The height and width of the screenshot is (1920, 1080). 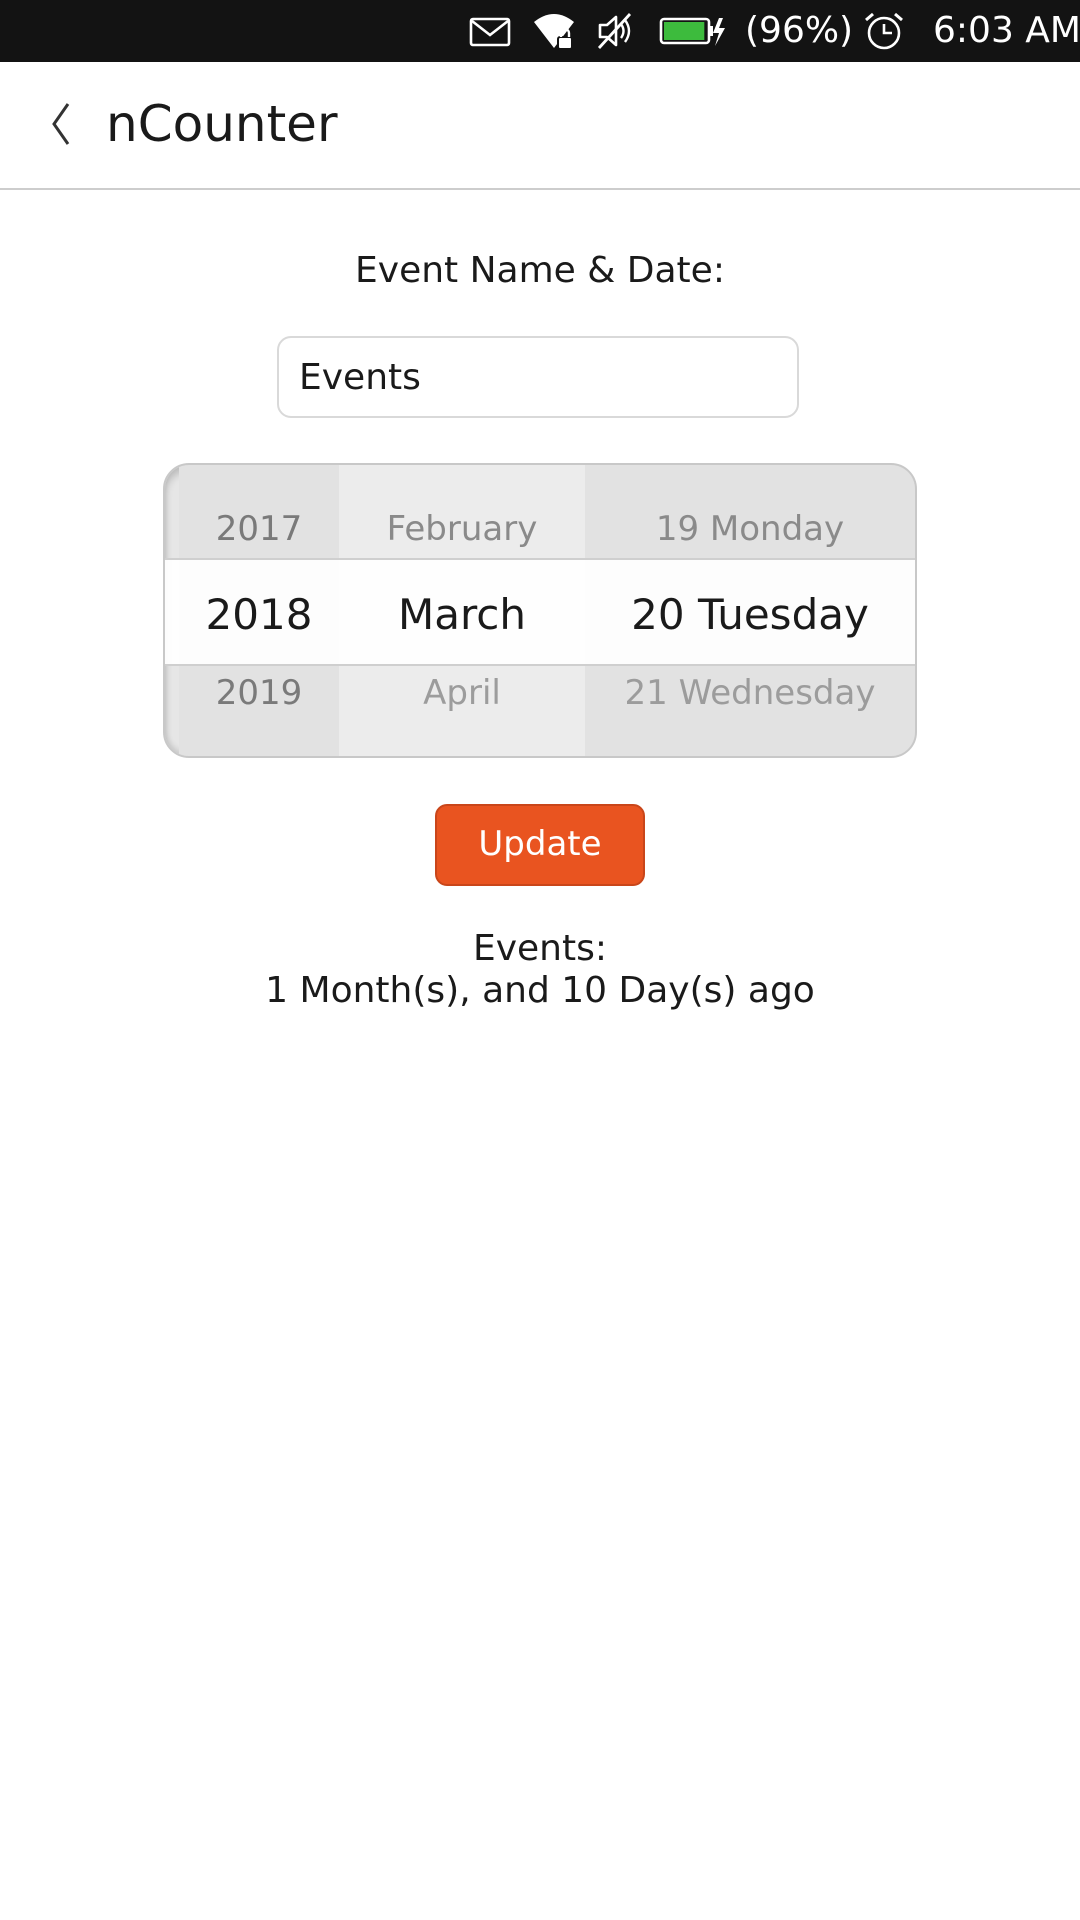 What do you see at coordinates (462, 529) in the screenshot?
I see `month-option-prev: February` at bounding box center [462, 529].